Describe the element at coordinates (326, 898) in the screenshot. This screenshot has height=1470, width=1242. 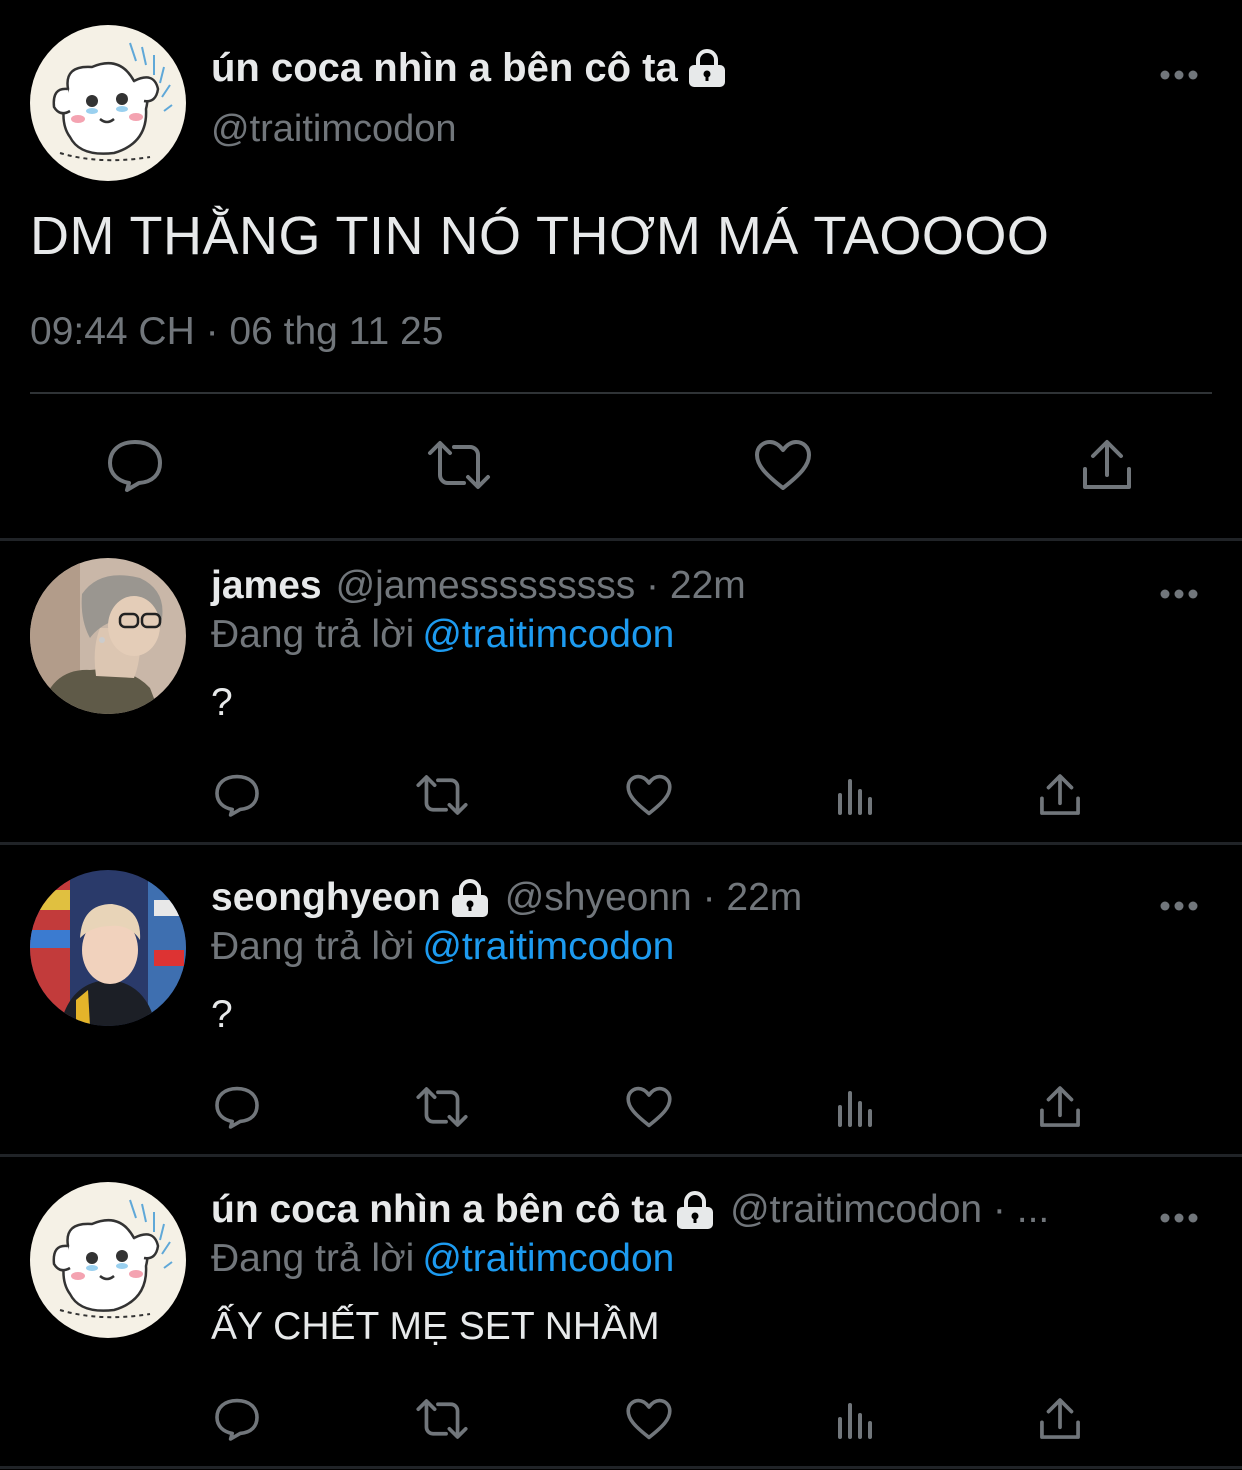
I see `author-name: seonghyeon` at that location.